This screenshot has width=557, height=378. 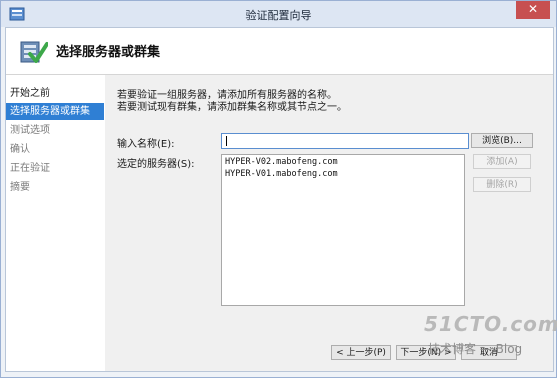 What do you see at coordinates (20, 149) in the screenshot?
I see `nav-step-confirmation: 确认` at bounding box center [20, 149].